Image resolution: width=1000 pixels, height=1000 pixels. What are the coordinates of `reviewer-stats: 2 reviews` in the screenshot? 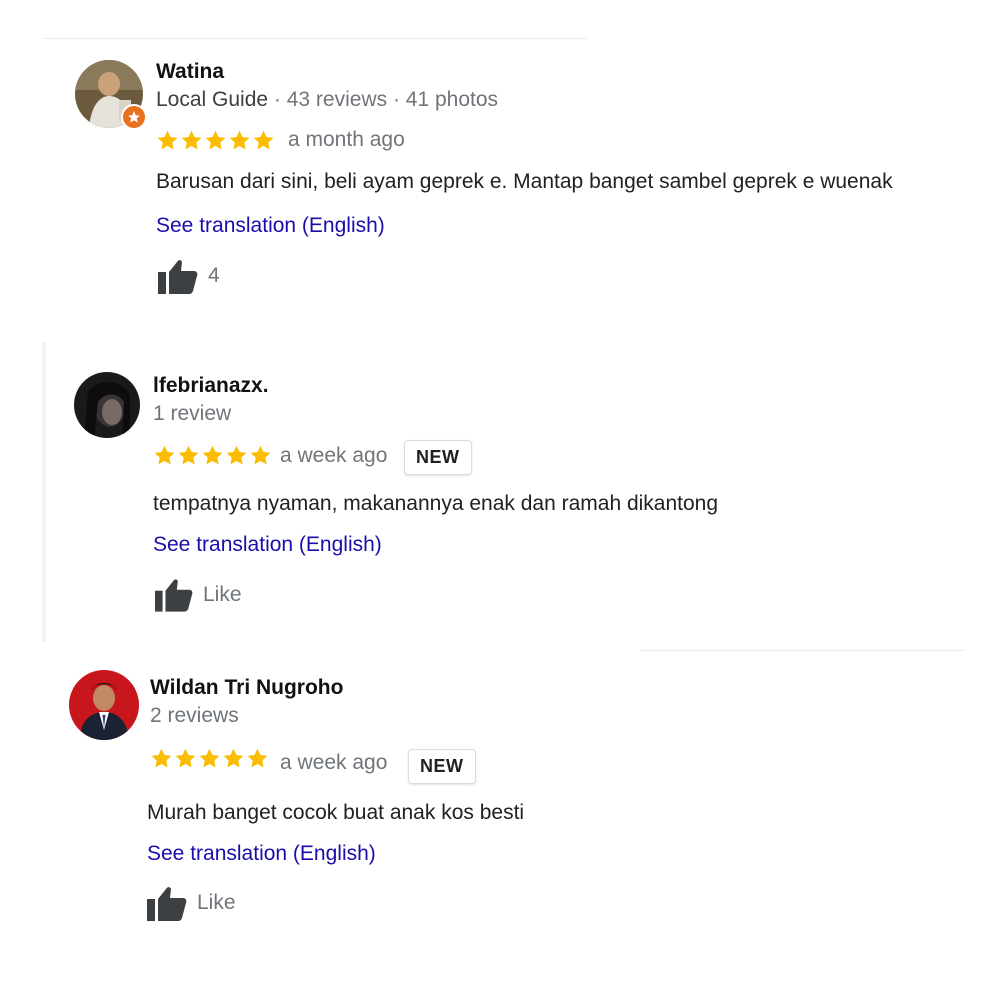 It's located at (194, 716).